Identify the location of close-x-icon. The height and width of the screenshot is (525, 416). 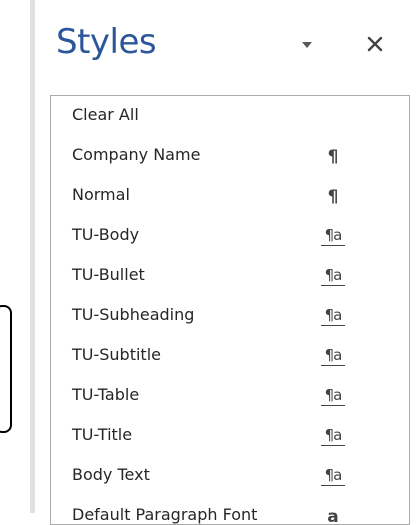
(375, 44).